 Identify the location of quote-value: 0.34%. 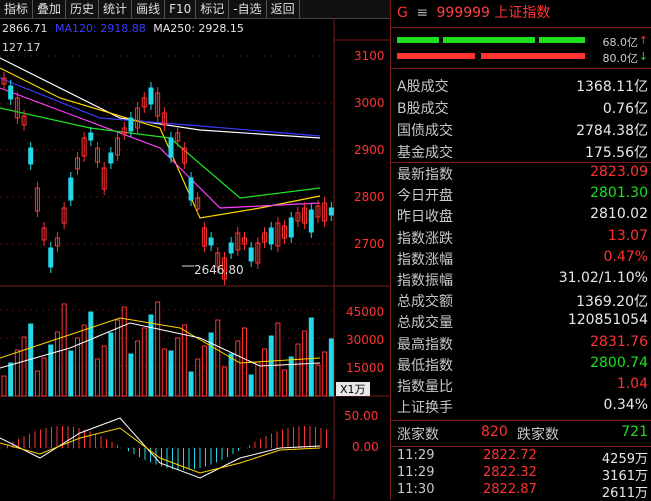
(625, 405).